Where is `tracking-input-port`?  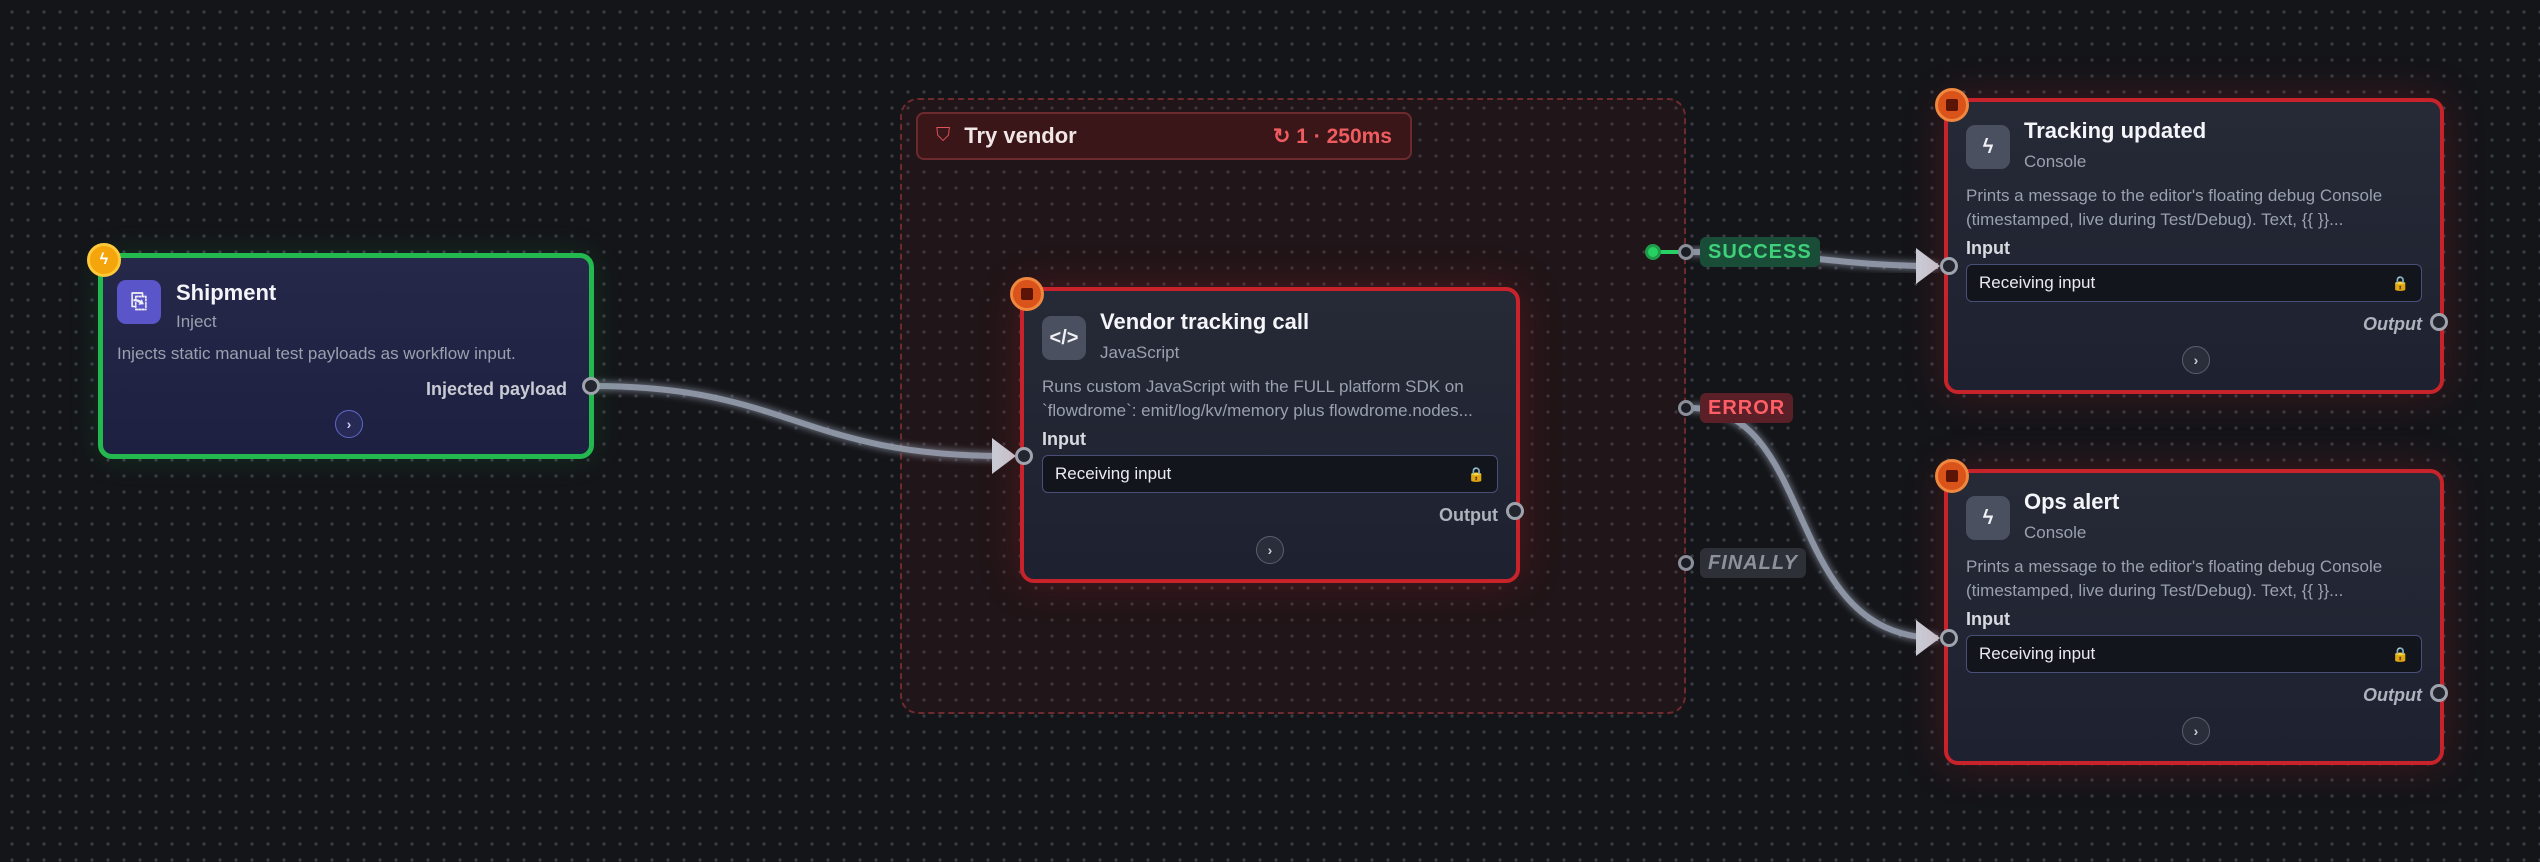
tracking-input-port is located at coordinates (1949, 266).